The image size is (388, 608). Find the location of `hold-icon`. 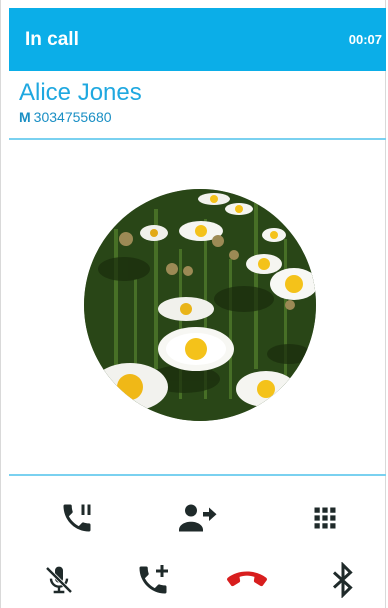

hold-icon is located at coordinates (77, 518).